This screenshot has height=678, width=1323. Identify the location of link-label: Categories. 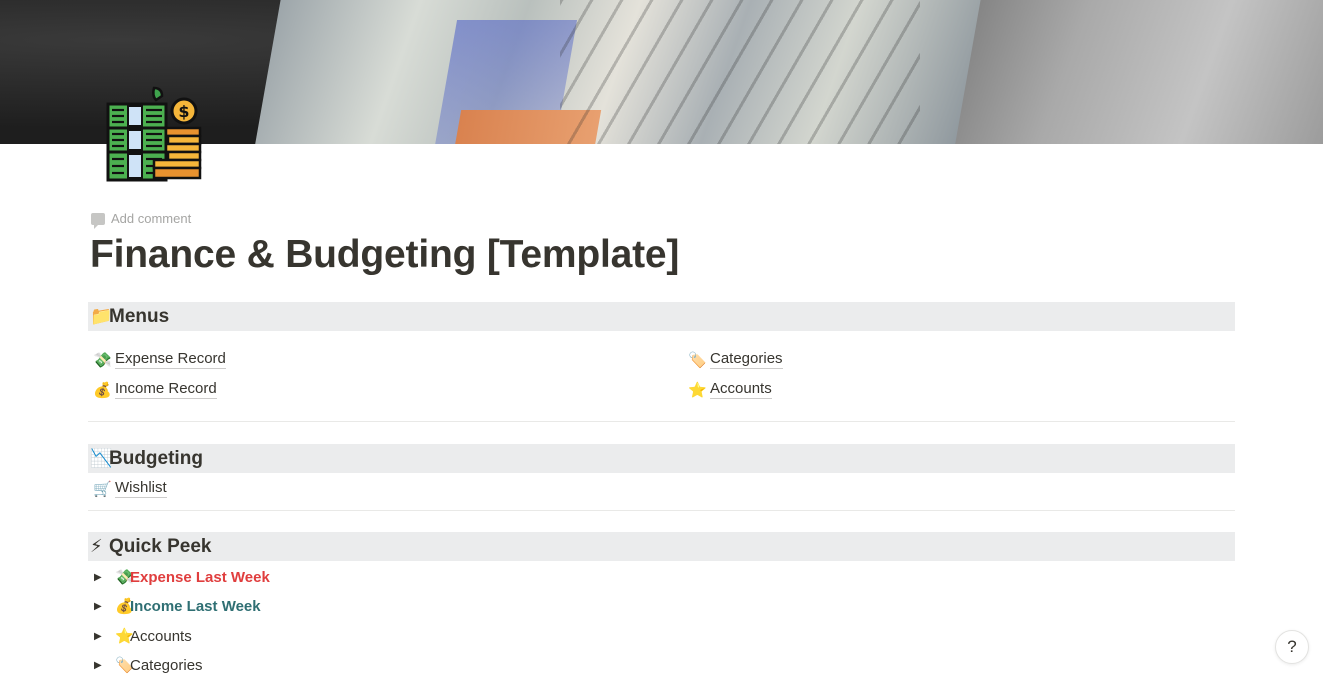
(746, 359).